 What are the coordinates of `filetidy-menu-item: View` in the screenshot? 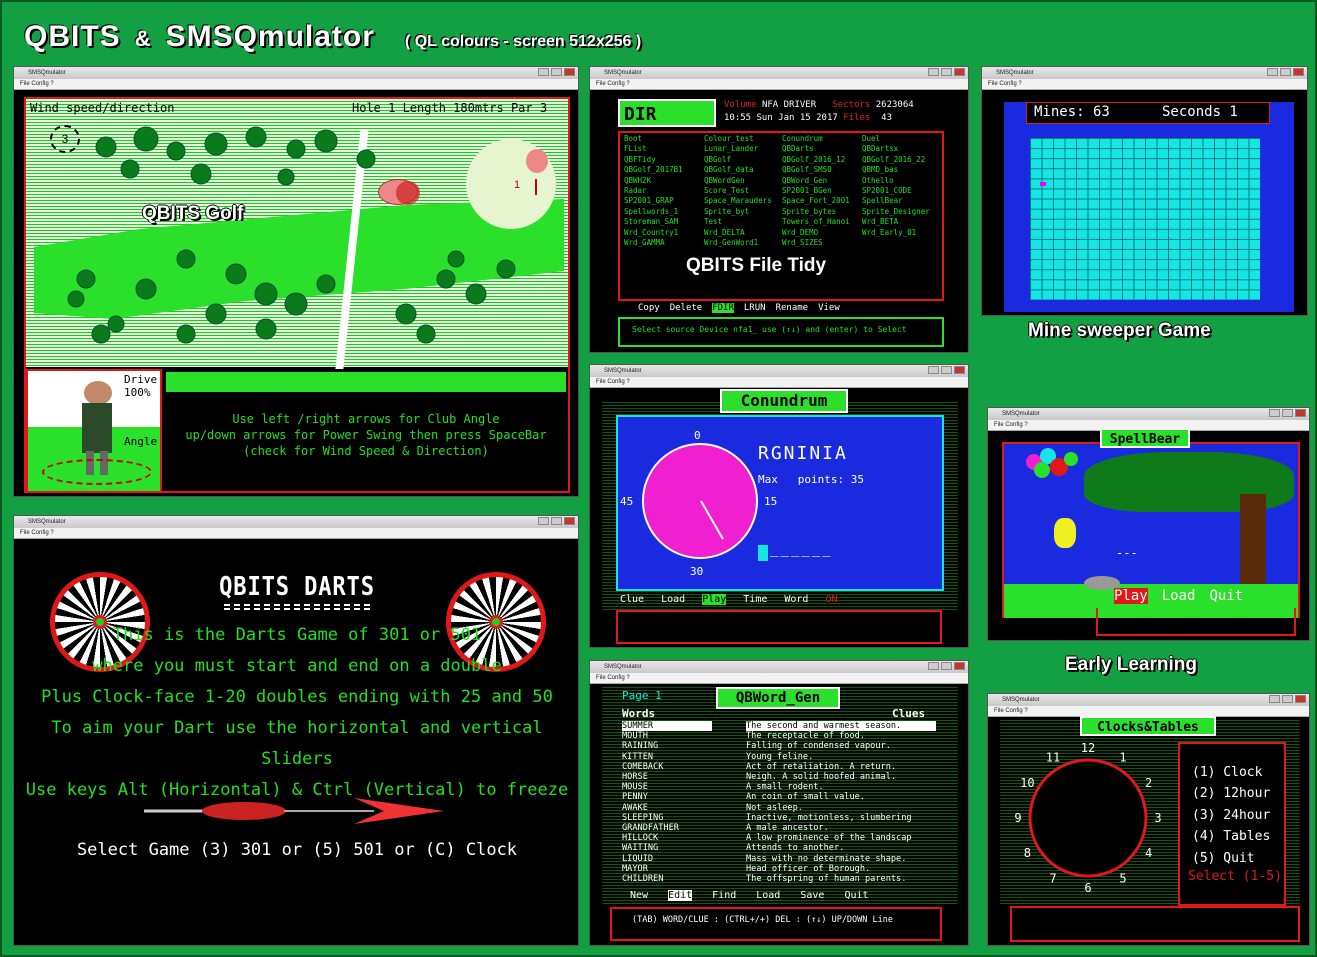 It's located at (829, 308).